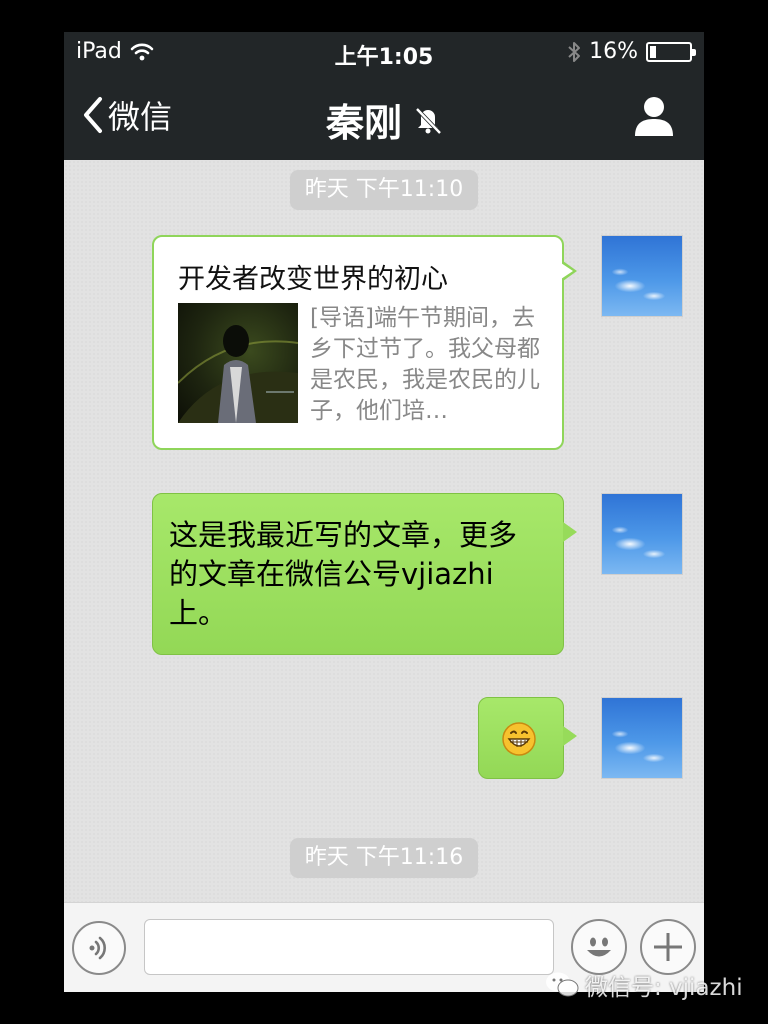 The width and height of the screenshot is (768, 1024). I want to click on plus-icon, so click(668, 947).